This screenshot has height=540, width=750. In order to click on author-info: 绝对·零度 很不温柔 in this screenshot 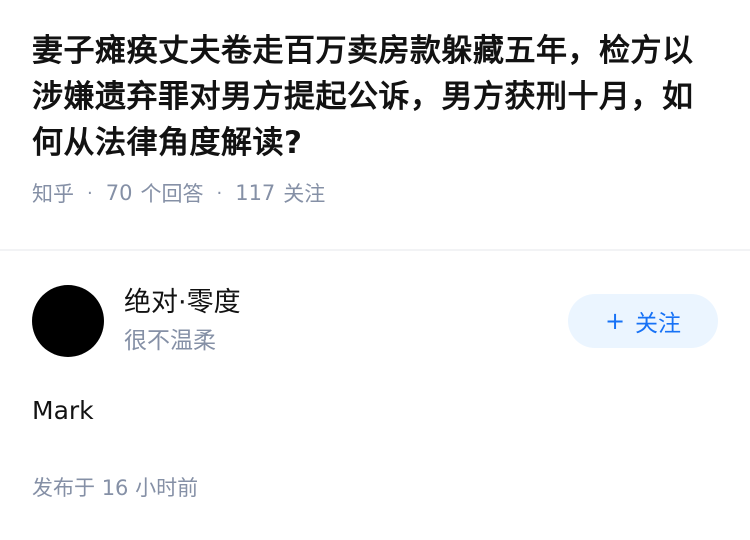, I will do `click(346, 321)`.